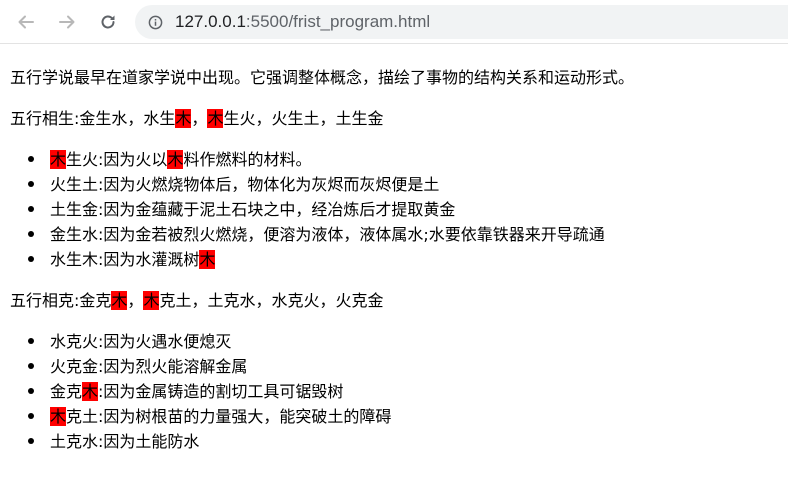 The image size is (788, 496). Describe the element at coordinates (117, 159) in the screenshot. I see `text-segment: 生火:因为火以` at that location.